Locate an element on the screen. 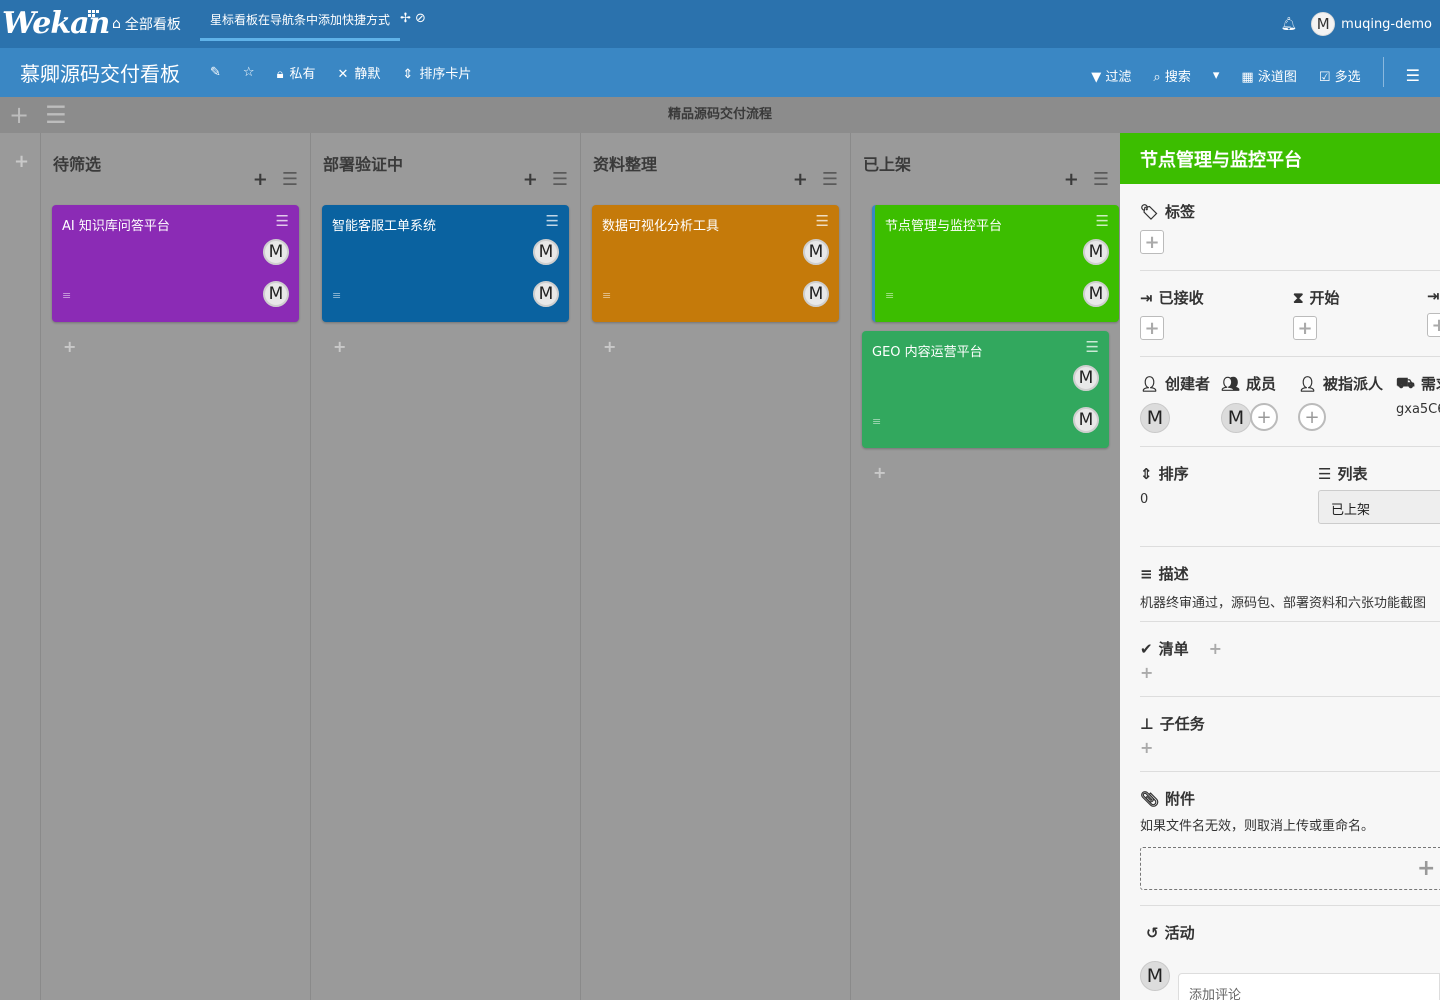 The height and width of the screenshot is (1000, 1440). attachment-dropzone: + is located at coordinates (1290, 868).